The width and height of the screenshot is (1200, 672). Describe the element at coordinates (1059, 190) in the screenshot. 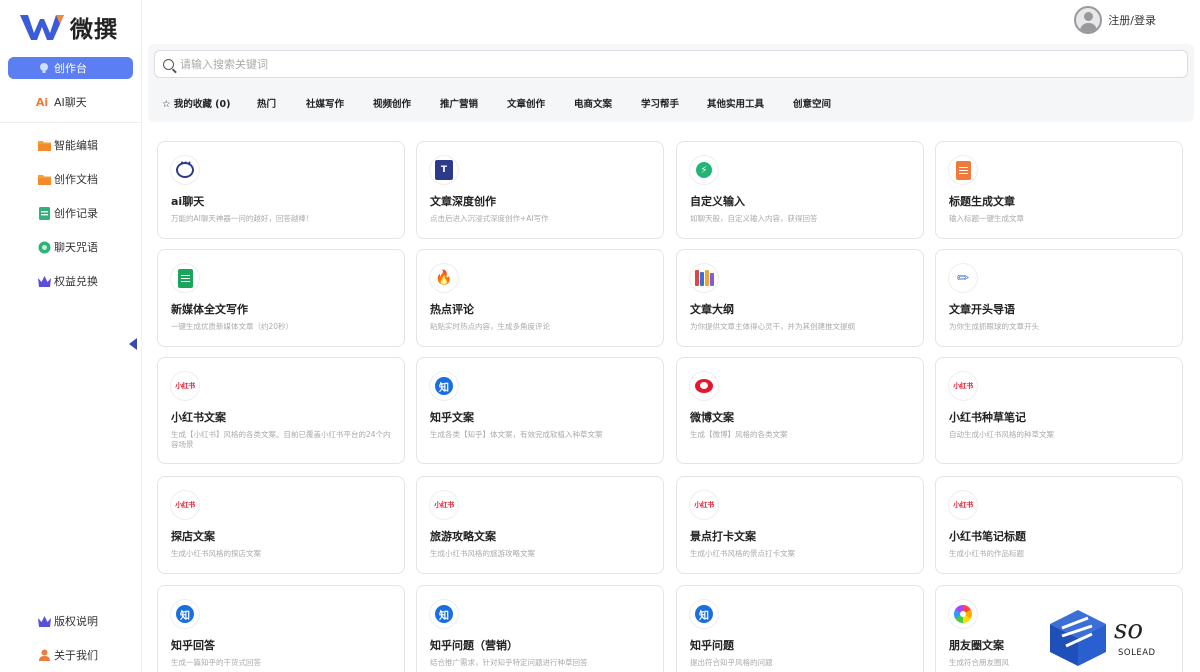

I see `tool-card: 标题生成文章 输入标题一键生成文章` at that location.